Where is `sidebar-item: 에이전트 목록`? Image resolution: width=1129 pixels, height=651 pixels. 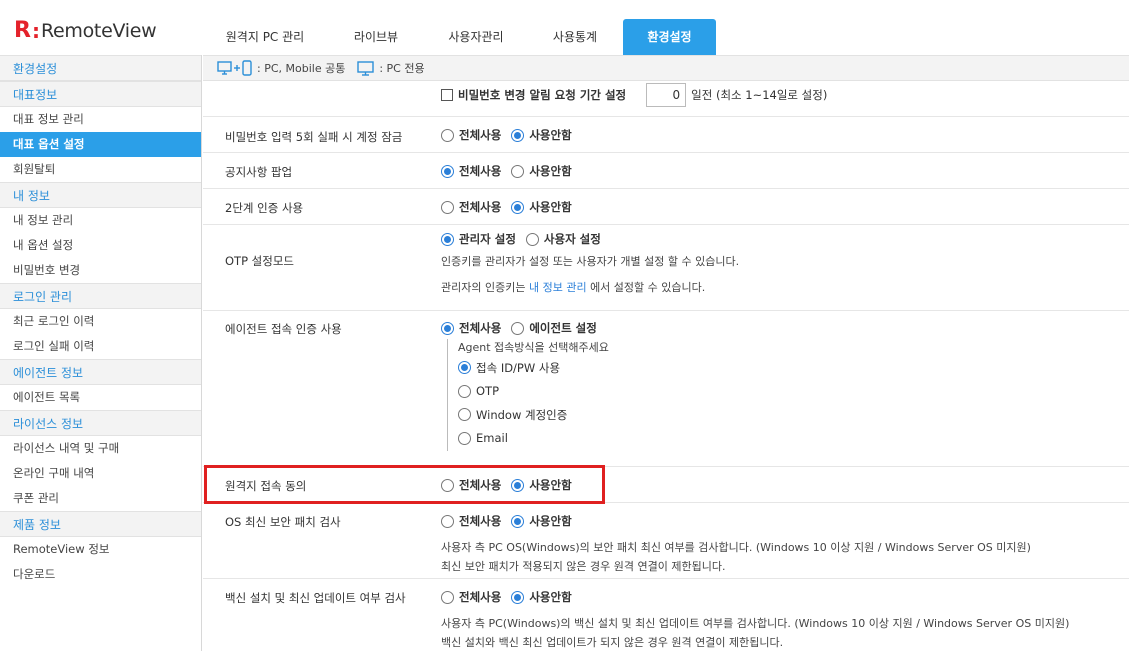
sidebar-item: 에이전트 목록 is located at coordinates (100, 397).